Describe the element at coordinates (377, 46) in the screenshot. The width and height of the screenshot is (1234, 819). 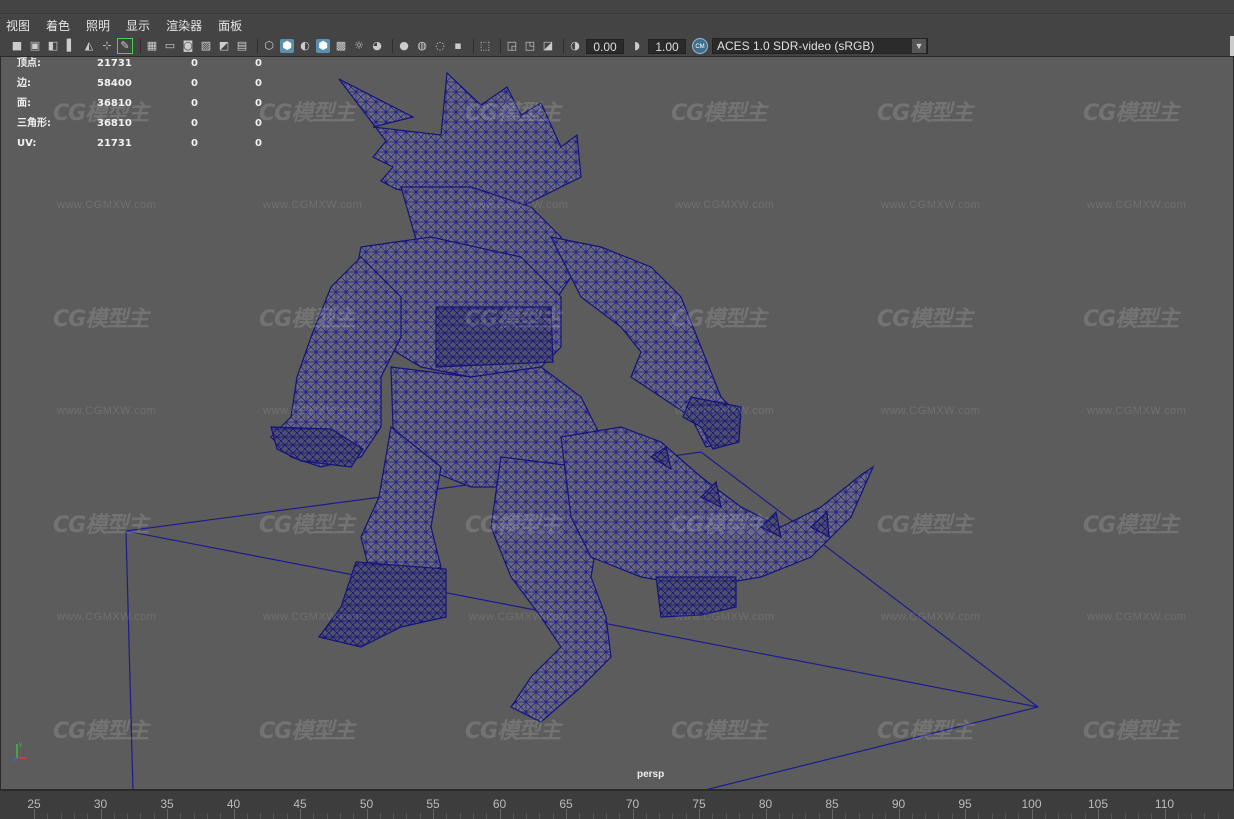
I see `shadows-icon: ◕` at that location.